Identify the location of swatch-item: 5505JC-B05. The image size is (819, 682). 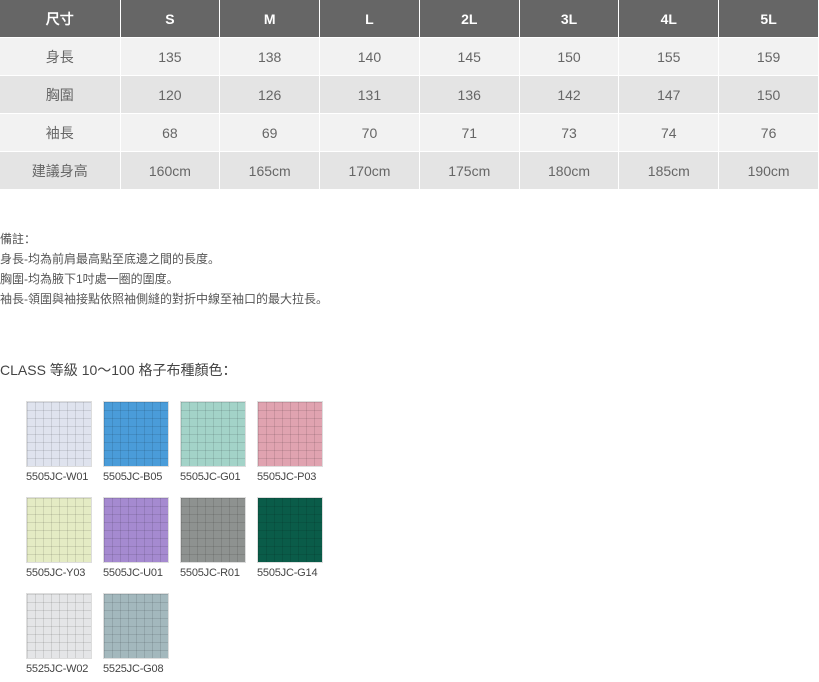
(136, 442).